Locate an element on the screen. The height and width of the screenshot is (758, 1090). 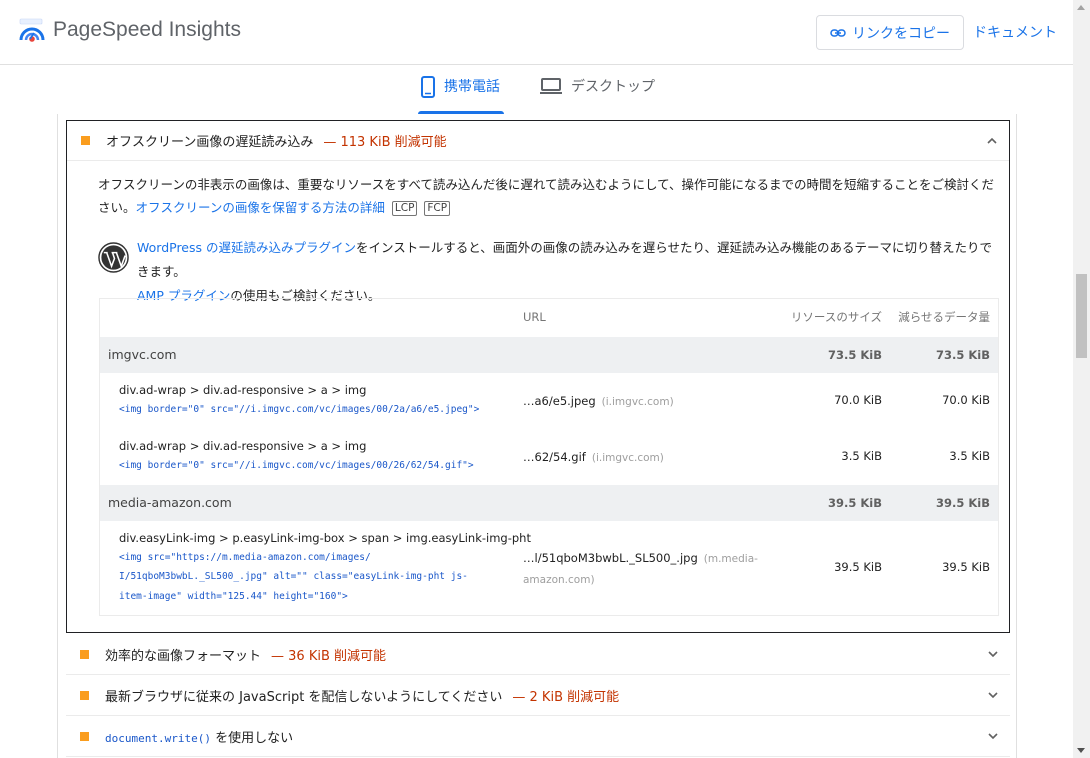
copy-link-label: リンクをコピー is located at coordinates (901, 33).